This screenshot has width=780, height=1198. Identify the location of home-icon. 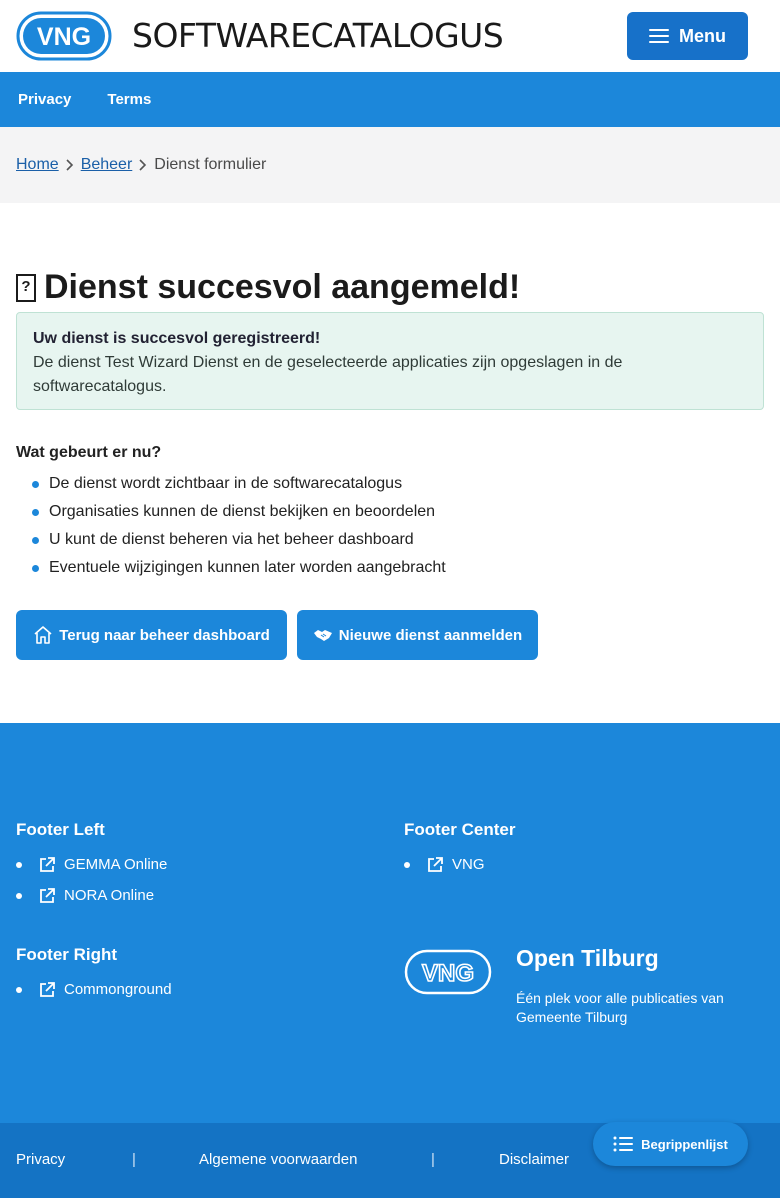
(43, 635).